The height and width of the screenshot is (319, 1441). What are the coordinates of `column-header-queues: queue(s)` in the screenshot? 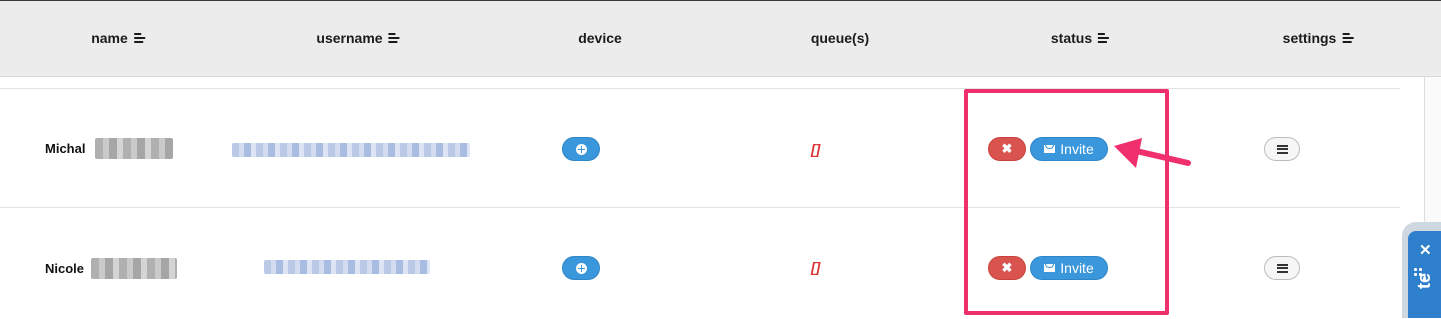 It's located at (840, 38).